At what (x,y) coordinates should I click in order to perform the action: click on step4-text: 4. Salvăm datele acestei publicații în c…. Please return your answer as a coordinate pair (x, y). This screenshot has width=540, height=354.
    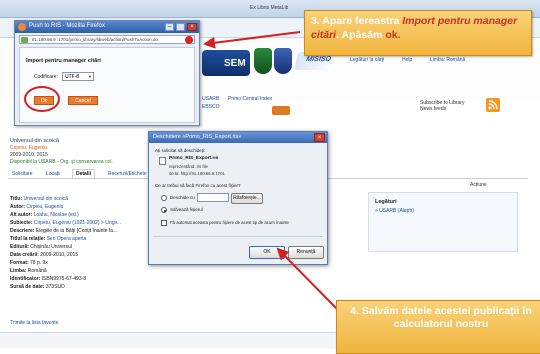
    Looking at the image, I should click on (441, 317).